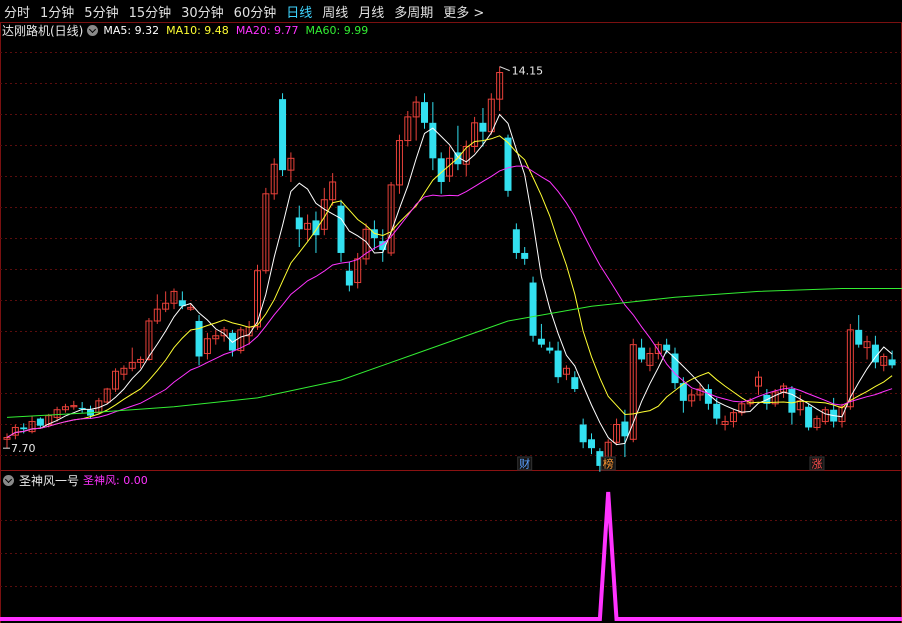 This screenshot has height=623, width=902. Describe the element at coordinates (504, 69) in the screenshot. I see `high-pointer` at that location.